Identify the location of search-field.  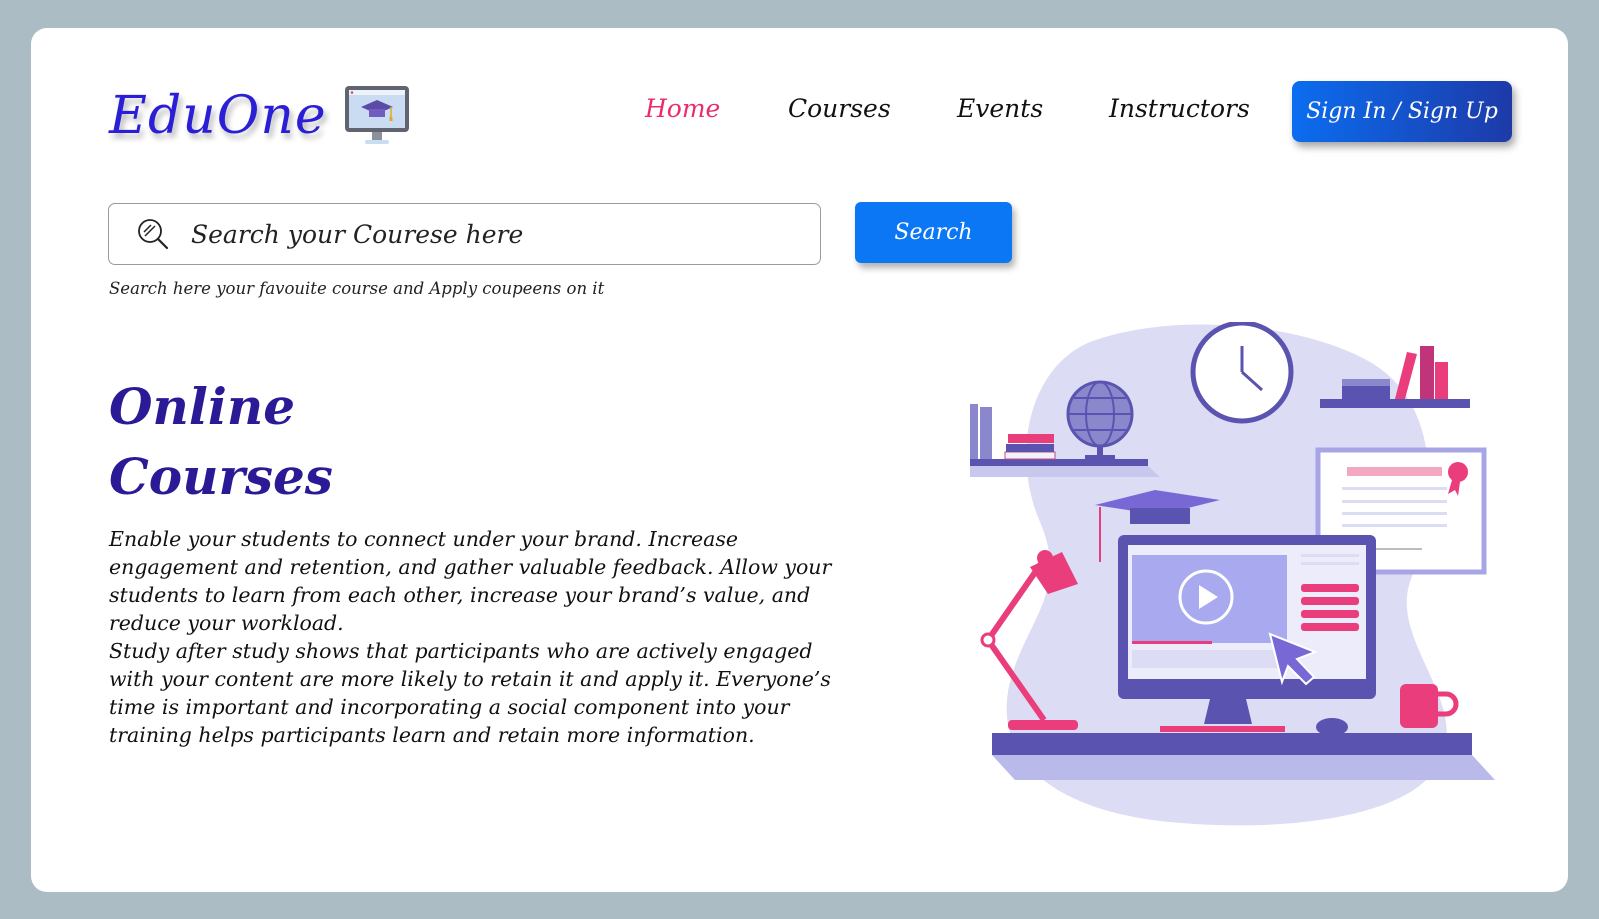
(464, 234).